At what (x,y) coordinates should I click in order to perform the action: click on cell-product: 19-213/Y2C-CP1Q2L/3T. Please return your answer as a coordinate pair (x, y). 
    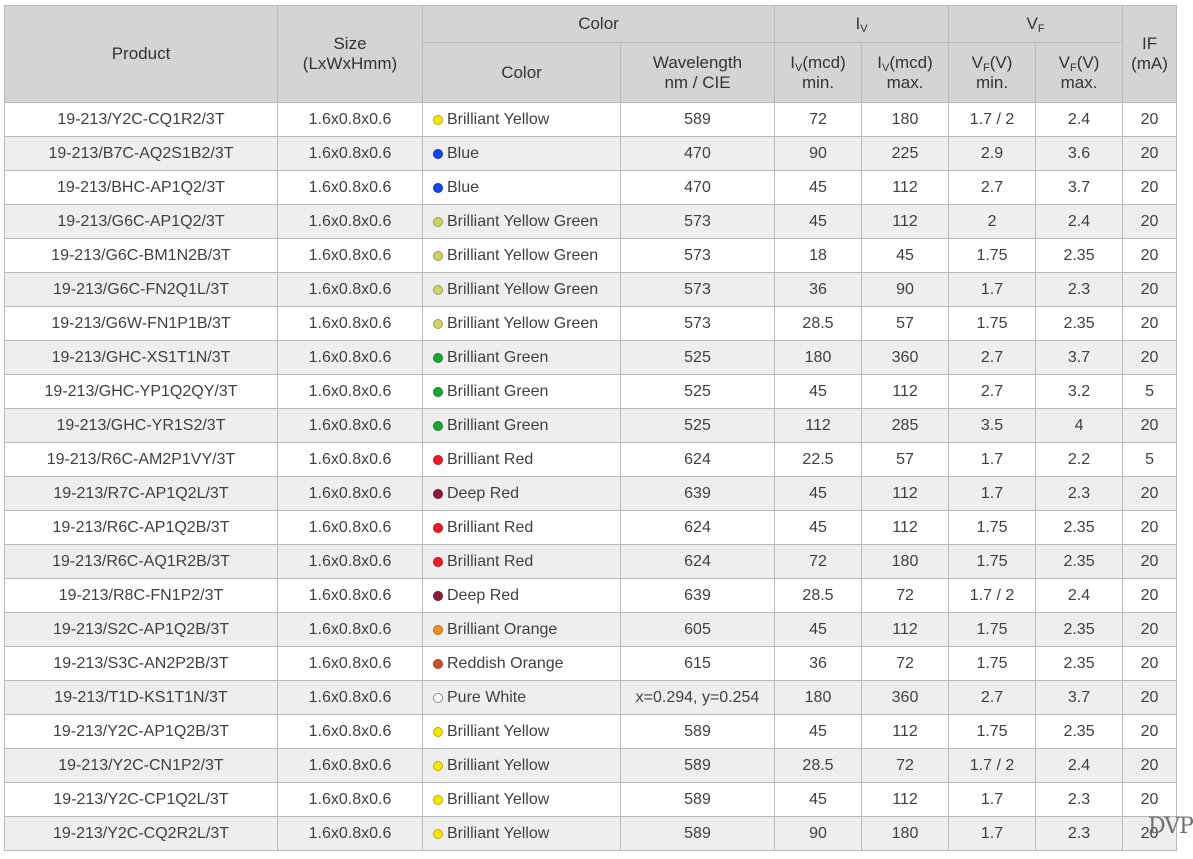
    Looking at the image, I should click on (141, 799).